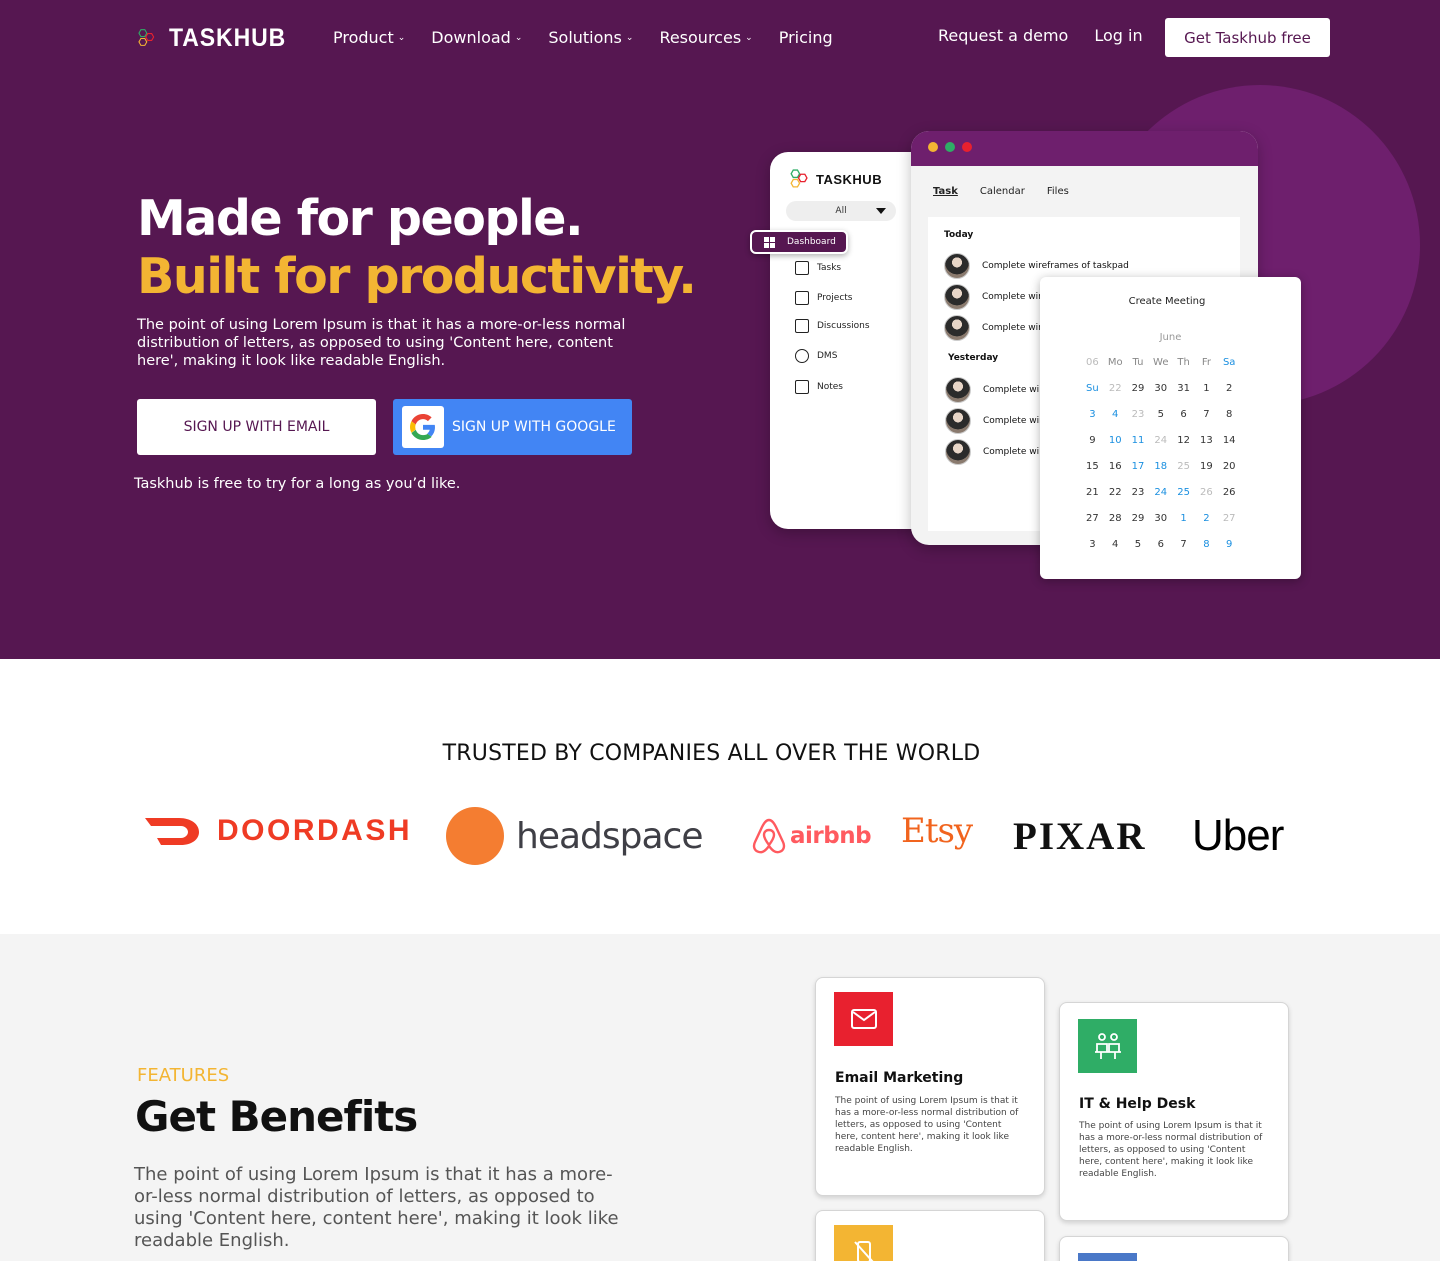 Image resolution: width=1440 pixels, height=1261 pixels. What do you see at coordinates (832, 326) in the screenshot?
I see `mockup-nav-discussions: Discussions` at bounding box center [832, 326].